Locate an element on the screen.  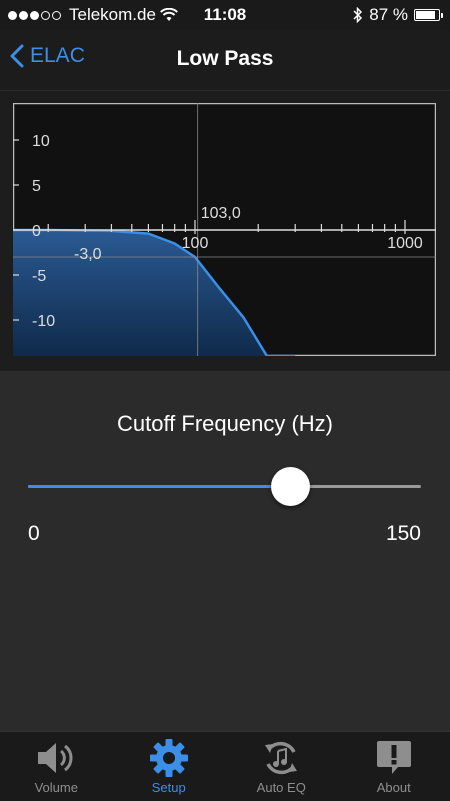
speaker-icon is located at coordinates (56, 758).